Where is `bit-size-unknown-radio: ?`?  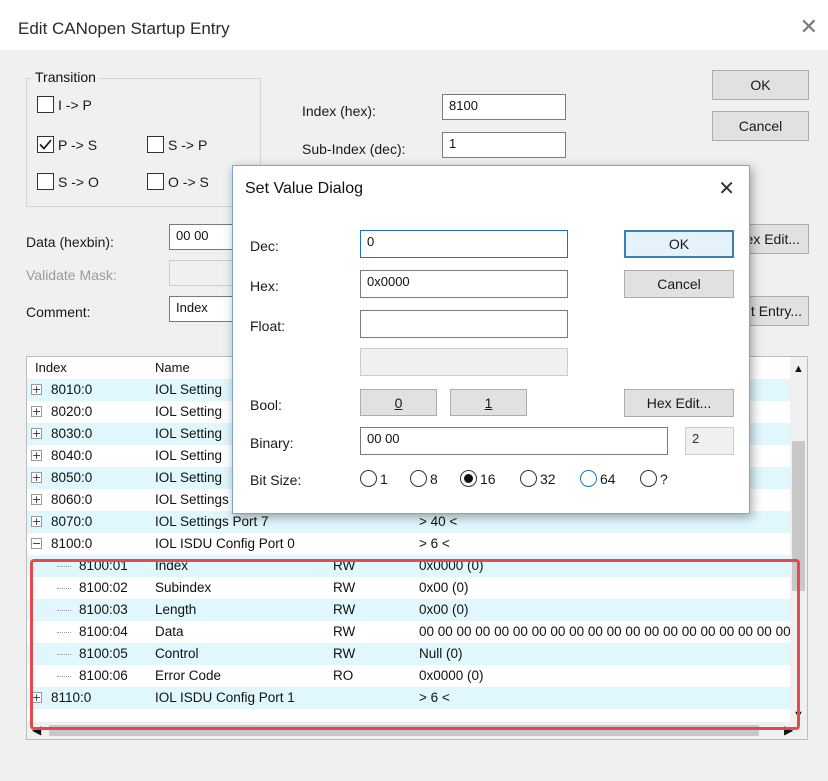
bit-size-unknown-radio: ? is located at coordinates (654, 478).